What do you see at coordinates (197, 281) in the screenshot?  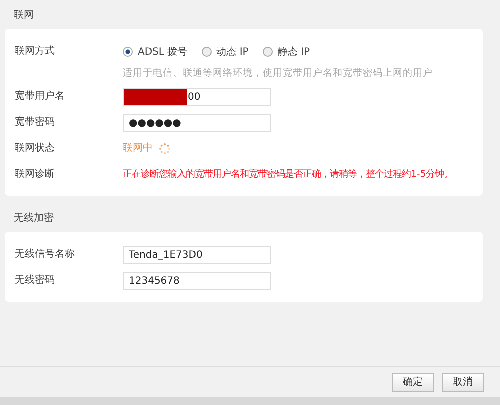 I see `input-field: 12345678` at bounding box center [197, 281].